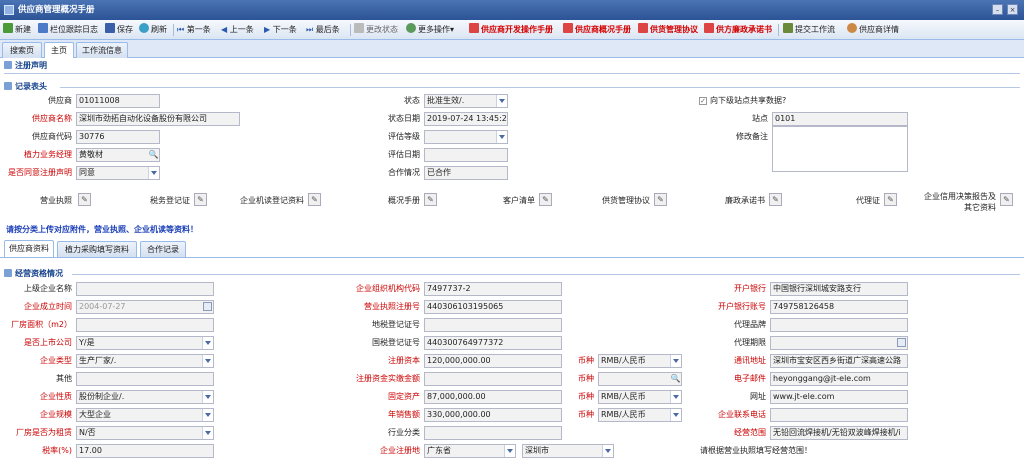 This screenshot has width=1024, height=471. Describe the element at coordinates (493, 361) in the screenshot. I see `capital-field: 120,000,000.00` at that location.